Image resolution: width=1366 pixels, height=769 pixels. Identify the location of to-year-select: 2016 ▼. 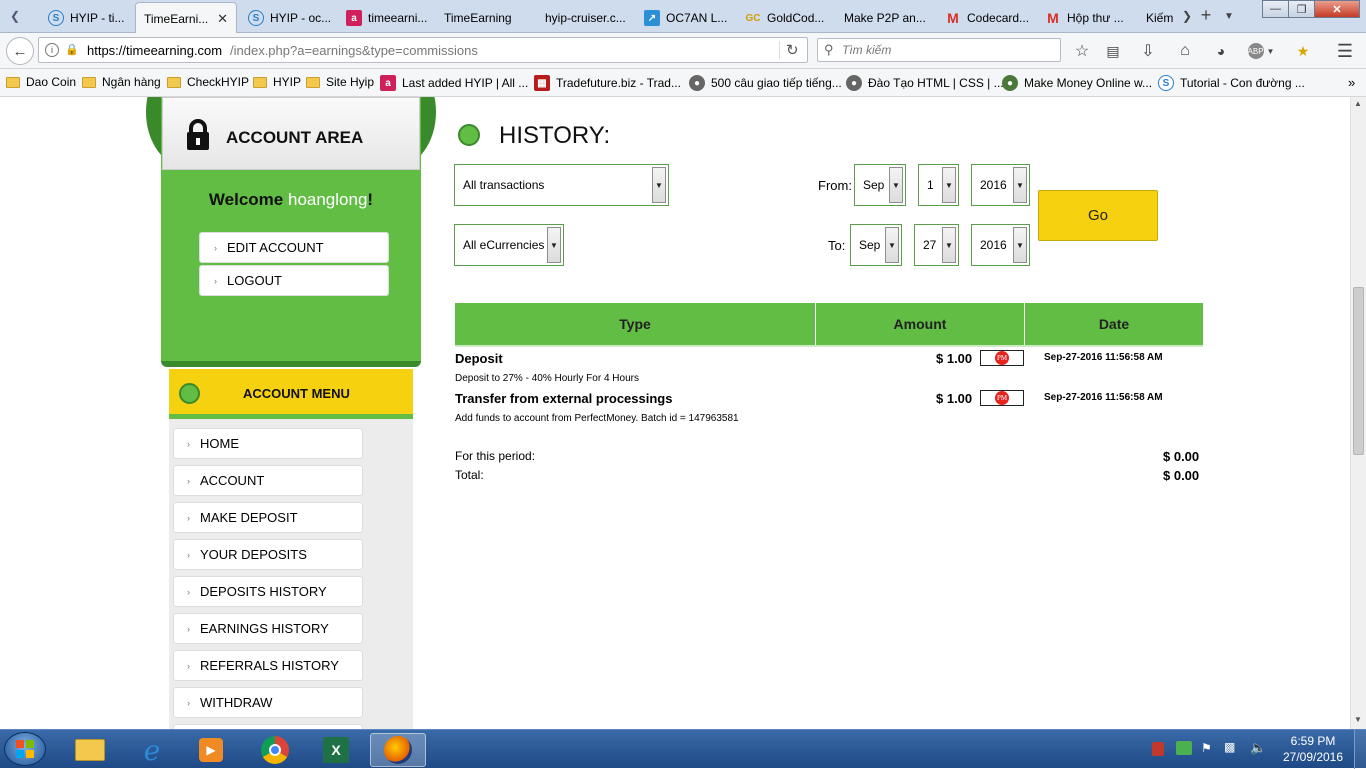
(1000, 245).